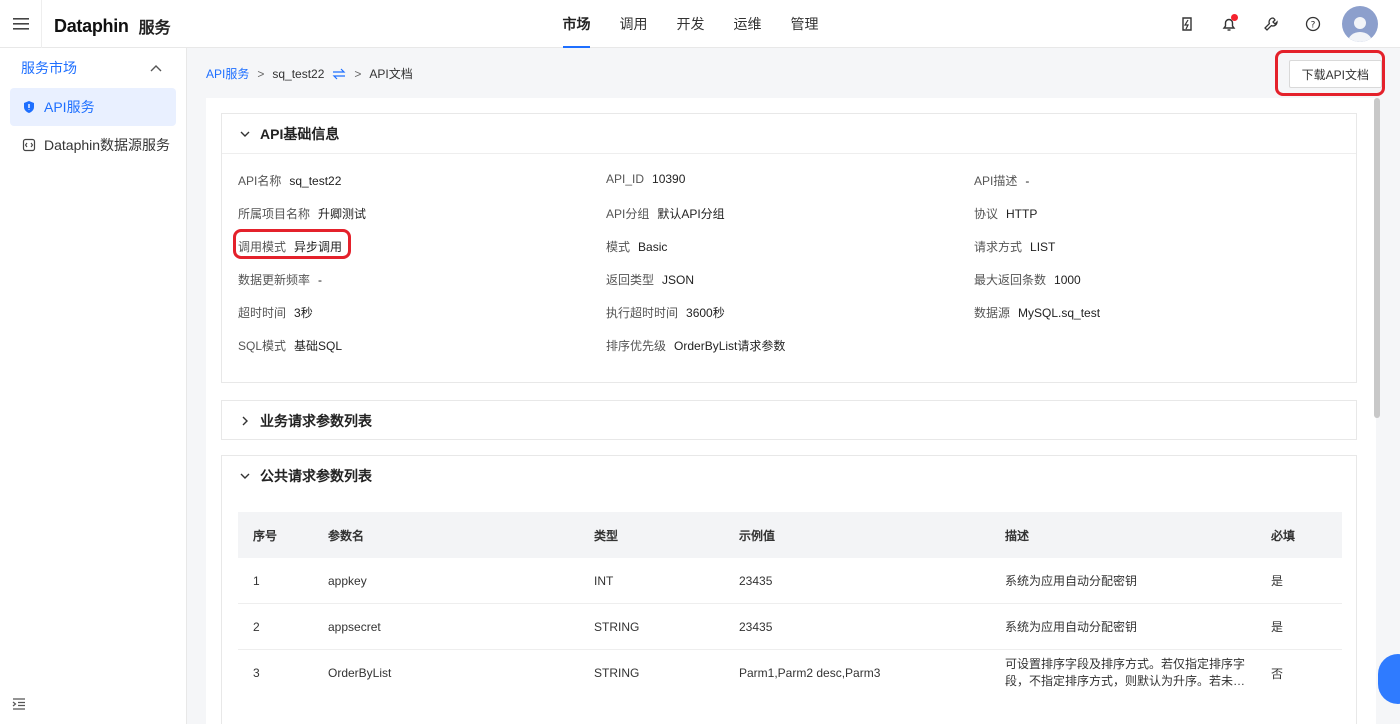 Image resolution: width=1400 pixels, height=724 pixels. What do you see at coordinates (29, 107) in the screenshot?
I see `shield-icon` at bounding box center [29, 107].